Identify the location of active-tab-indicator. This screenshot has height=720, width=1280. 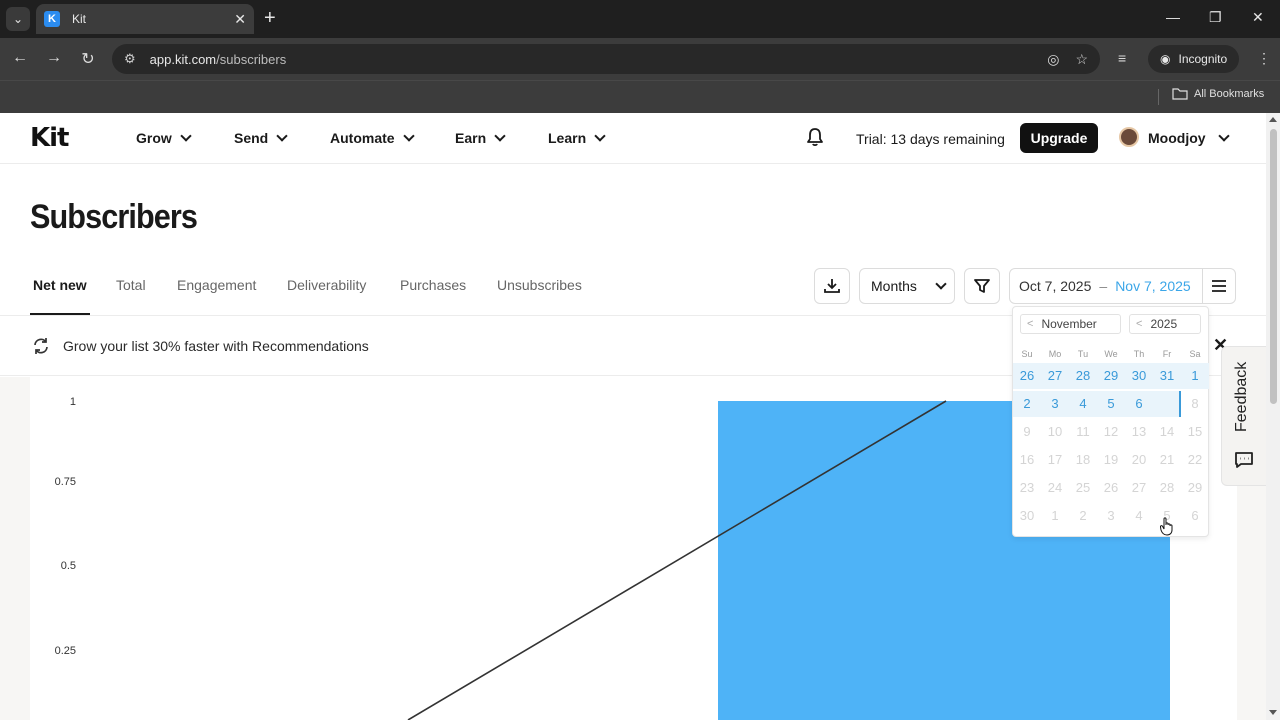
(60, 314).